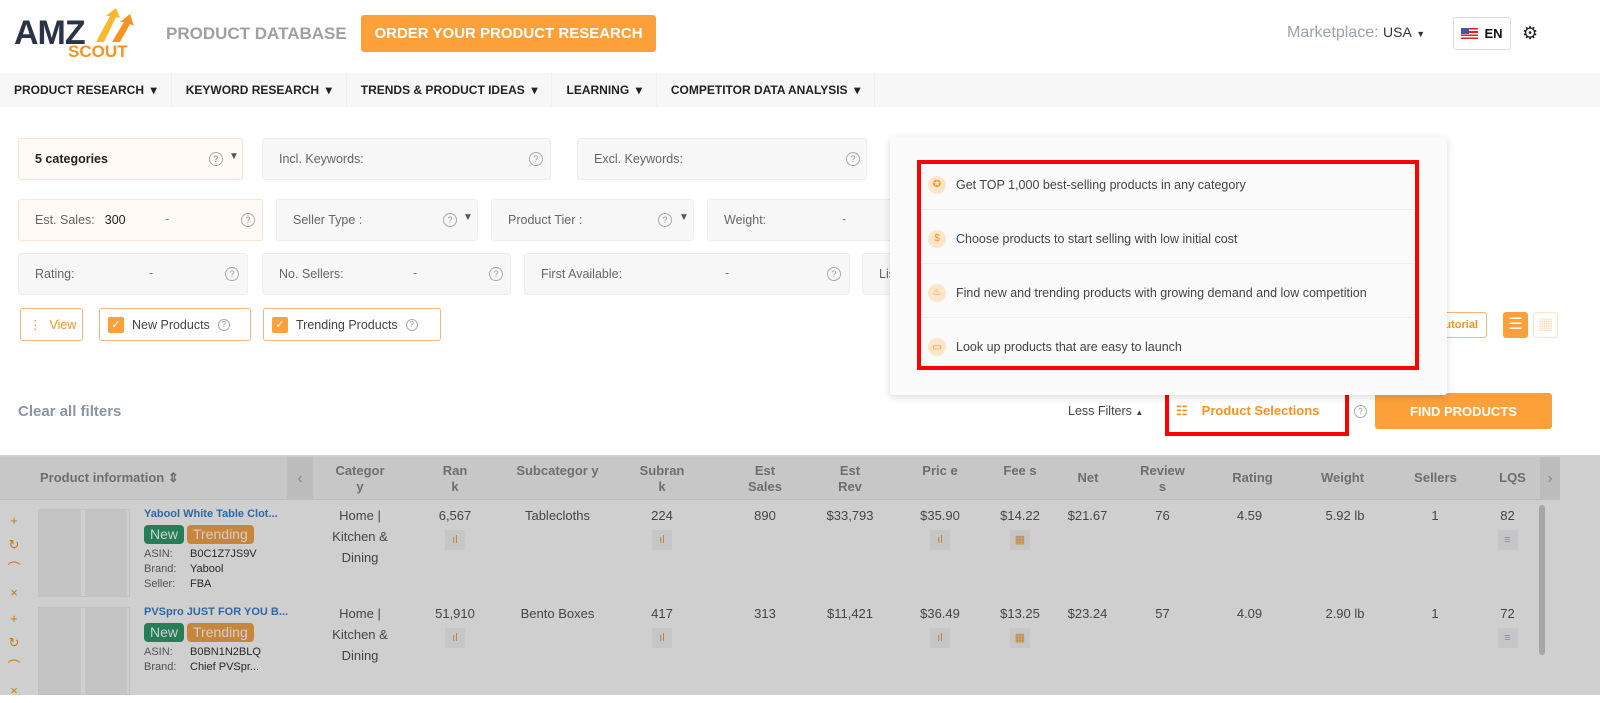 The width and height of the screenshot is (1600, 703). I want to click on no-sellers-range: No. Sellers: -?, so click(386, 274).